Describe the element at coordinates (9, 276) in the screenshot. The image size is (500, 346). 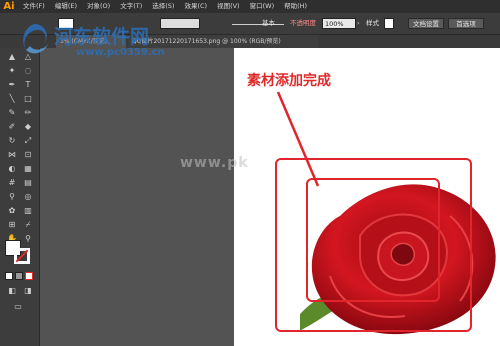
I see `color-mode-icon` at that location.